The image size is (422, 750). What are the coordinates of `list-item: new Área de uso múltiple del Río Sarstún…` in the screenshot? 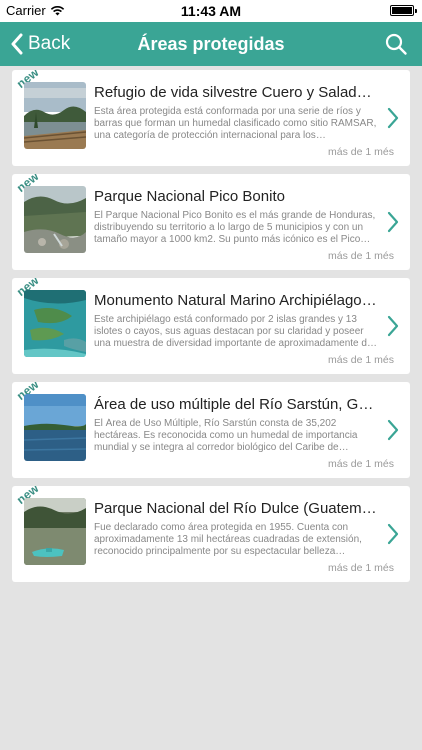 It's located at (211, 430).